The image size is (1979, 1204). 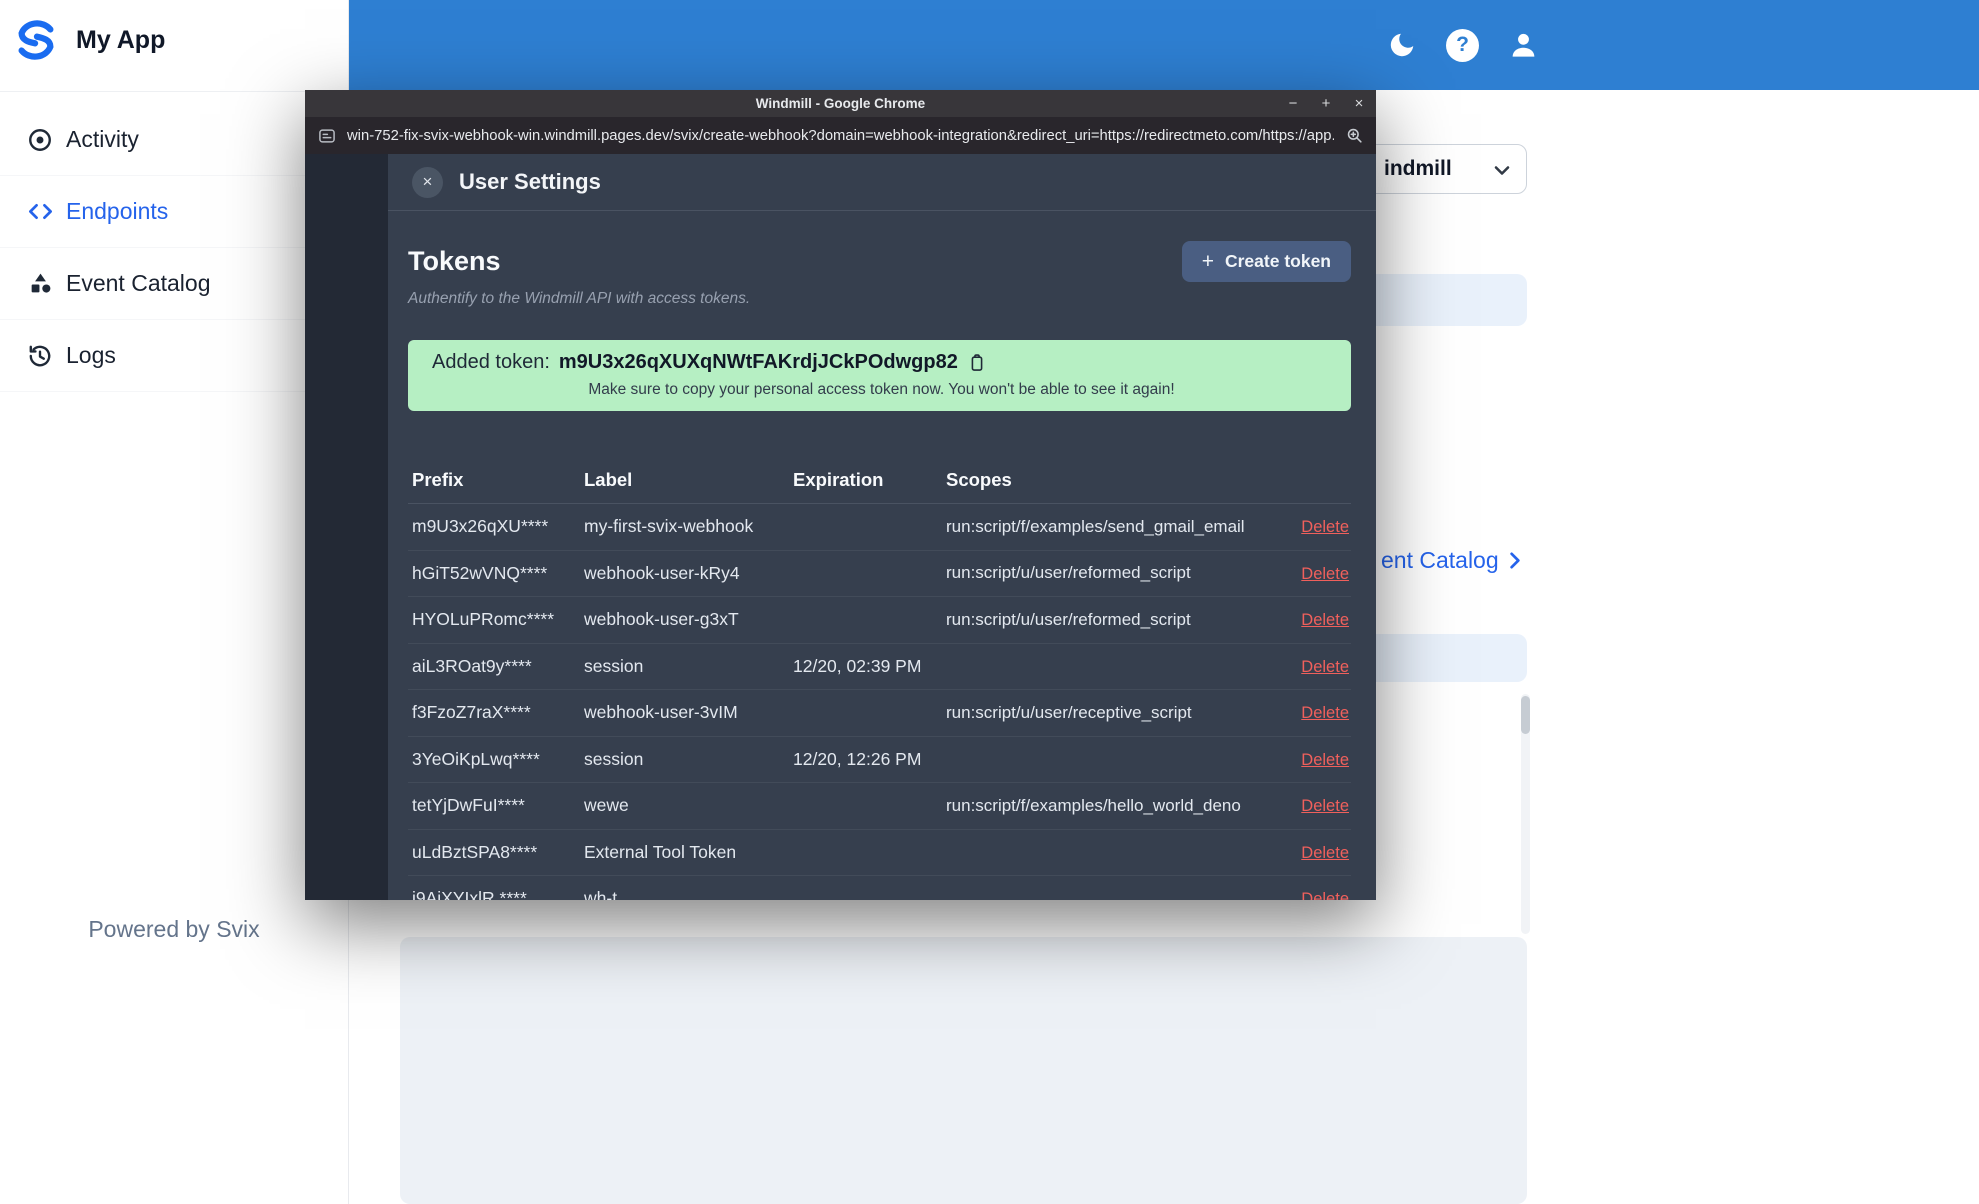 I want to click on window-title: Windmill - Google Chrome, so click(x=840, y=103).